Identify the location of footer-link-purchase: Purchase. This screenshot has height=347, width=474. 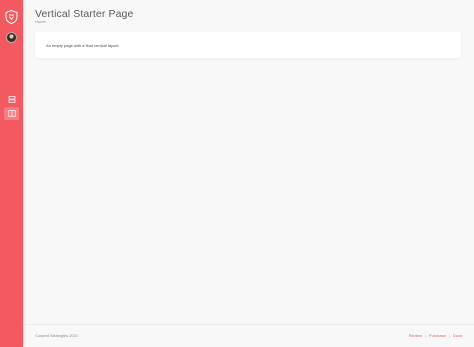
(437, 335).